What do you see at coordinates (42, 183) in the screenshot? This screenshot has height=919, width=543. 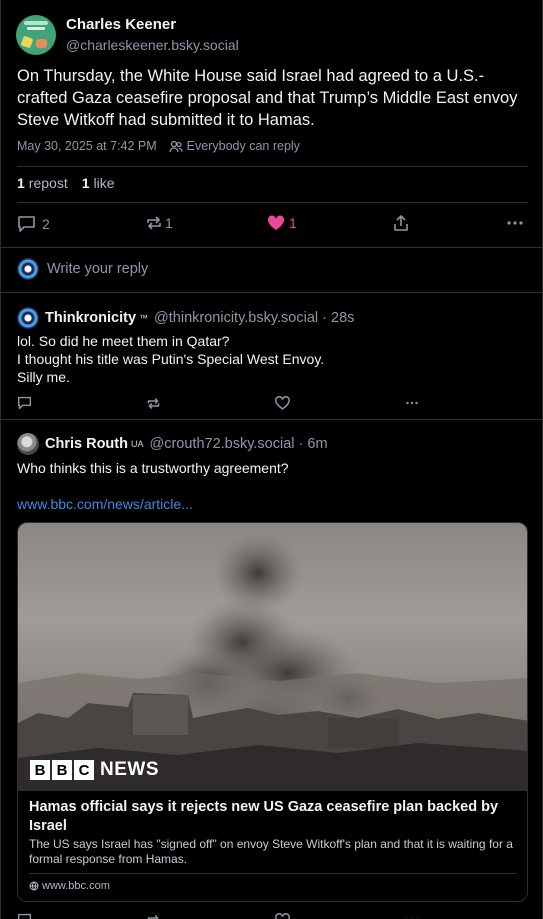 I see `repost-stat: 1 repost` at bounding box center [42, 183].